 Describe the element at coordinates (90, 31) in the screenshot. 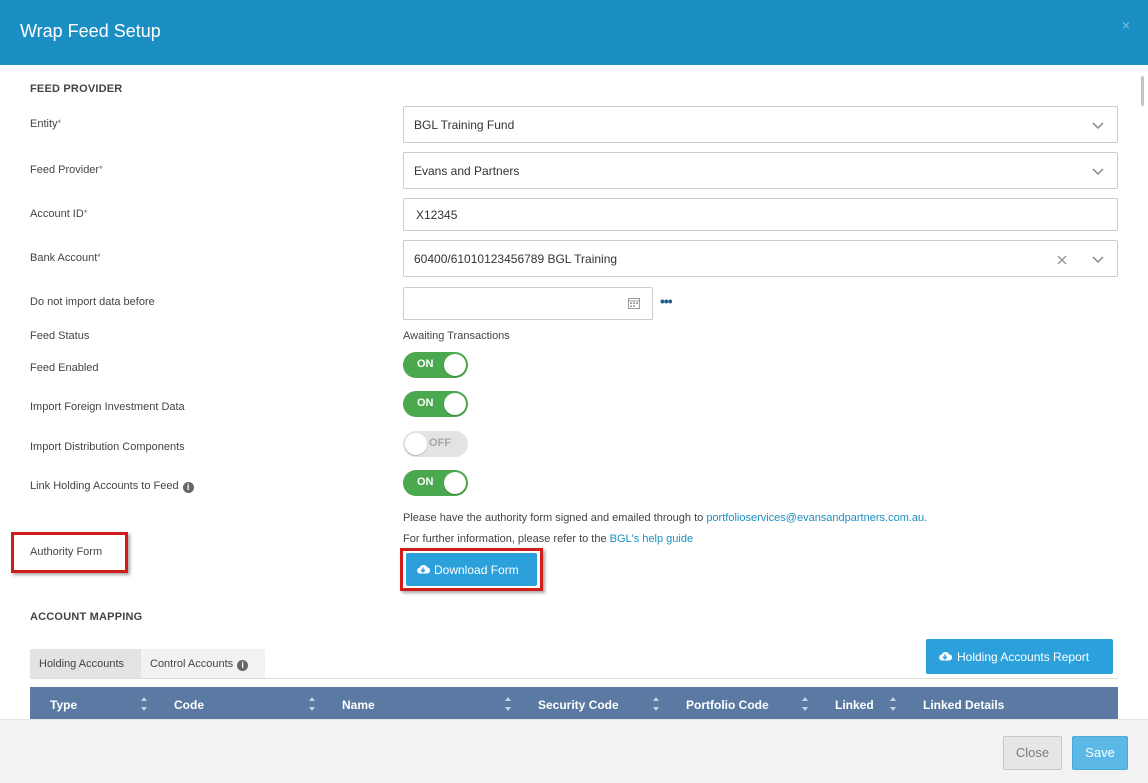

I see `dialog-title: Wrap Feed Setup` at that location.